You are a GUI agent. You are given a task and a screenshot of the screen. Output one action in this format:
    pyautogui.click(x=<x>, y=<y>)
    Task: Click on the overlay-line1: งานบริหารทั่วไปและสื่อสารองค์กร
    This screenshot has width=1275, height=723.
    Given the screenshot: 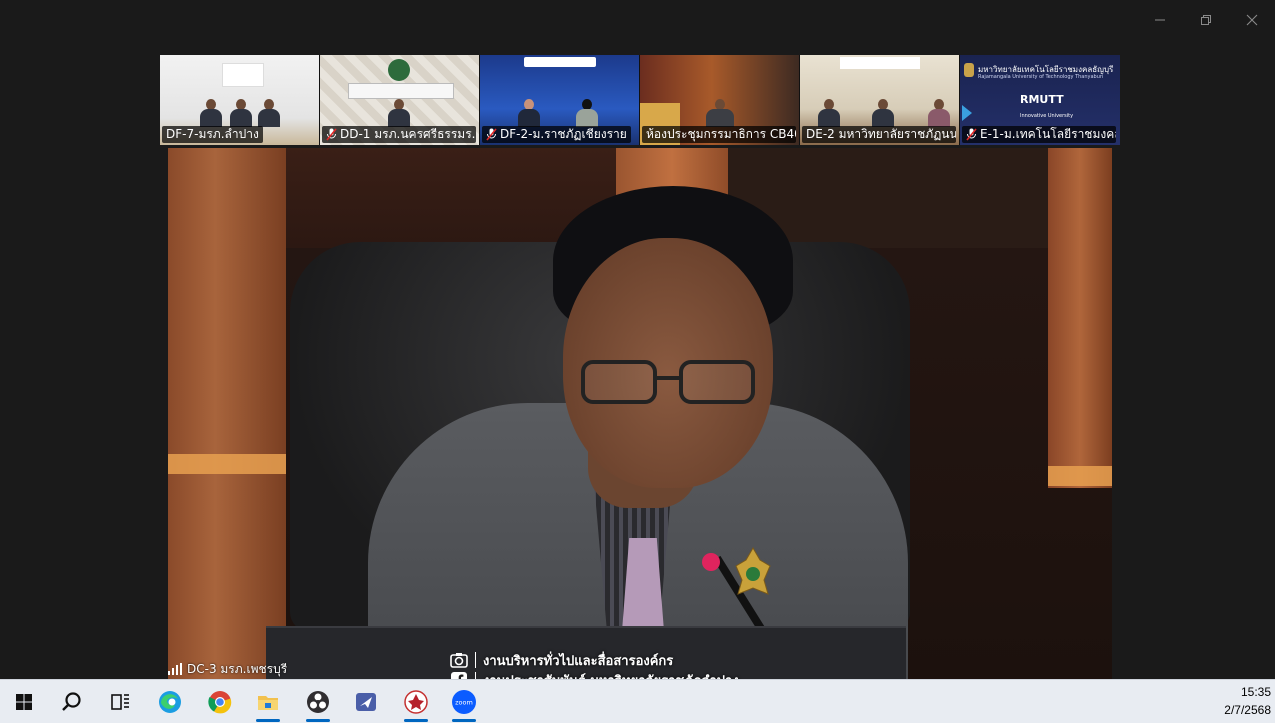 What is the action you would take?
    pyautogui.click(x=578, y=661)
    